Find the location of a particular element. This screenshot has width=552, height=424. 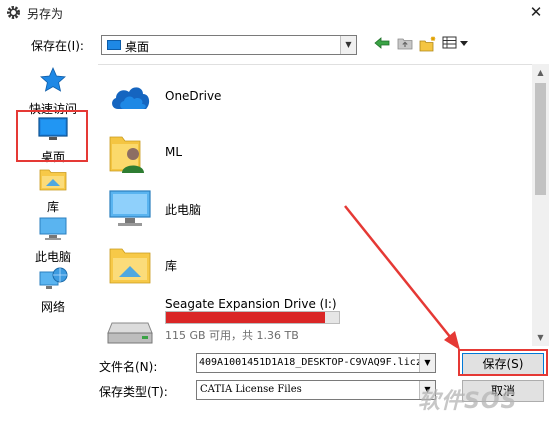

scroll-thumb is located at coordinates (540, 139).